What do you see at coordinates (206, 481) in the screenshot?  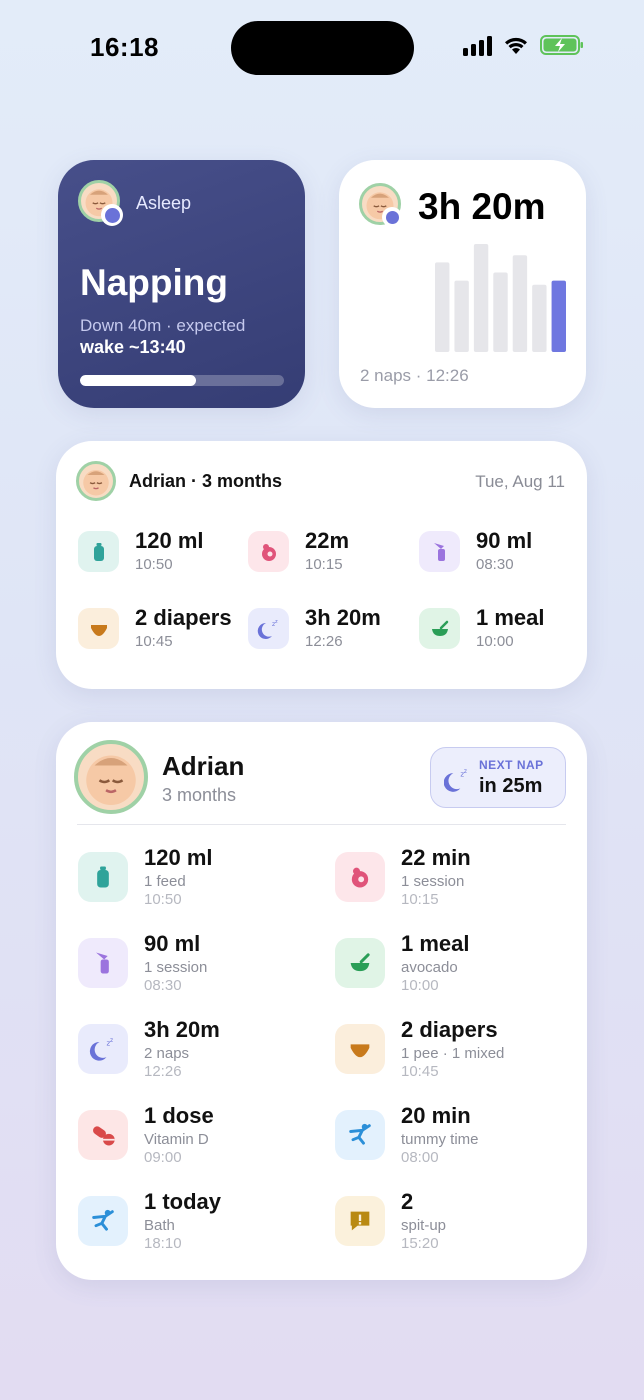 I see `child-name-age: Adrian · 3 months` at bounding box center [206, 481].